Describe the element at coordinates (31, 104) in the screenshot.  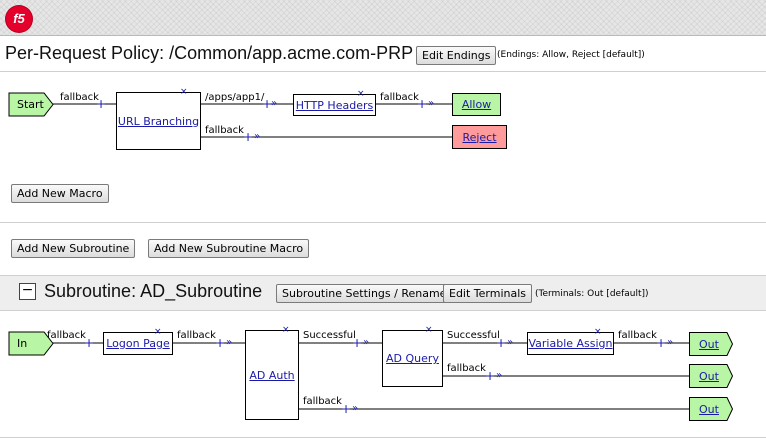
I see `start-terminal-outline` at that location.